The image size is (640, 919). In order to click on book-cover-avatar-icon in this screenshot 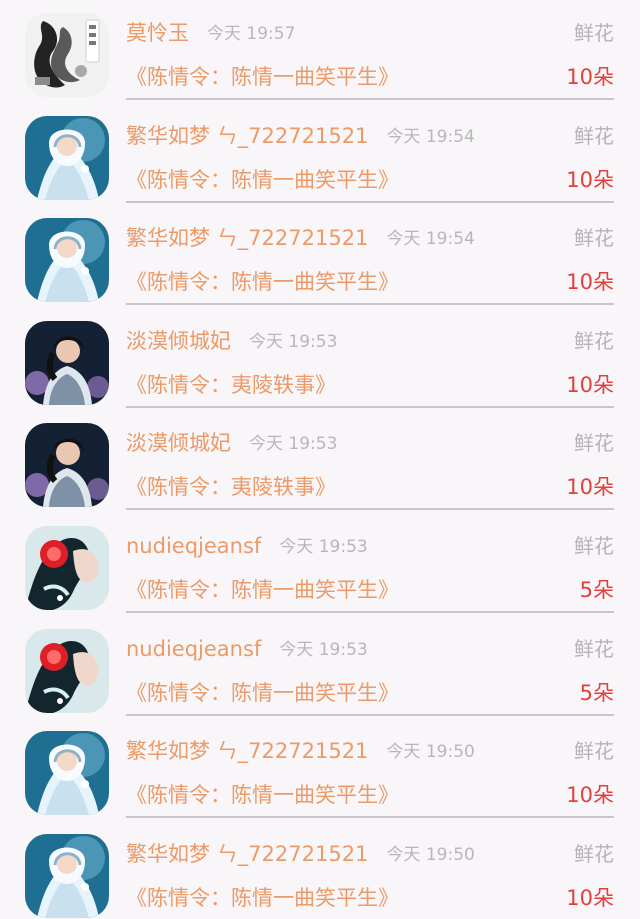, I will do `click(67, 55)`.